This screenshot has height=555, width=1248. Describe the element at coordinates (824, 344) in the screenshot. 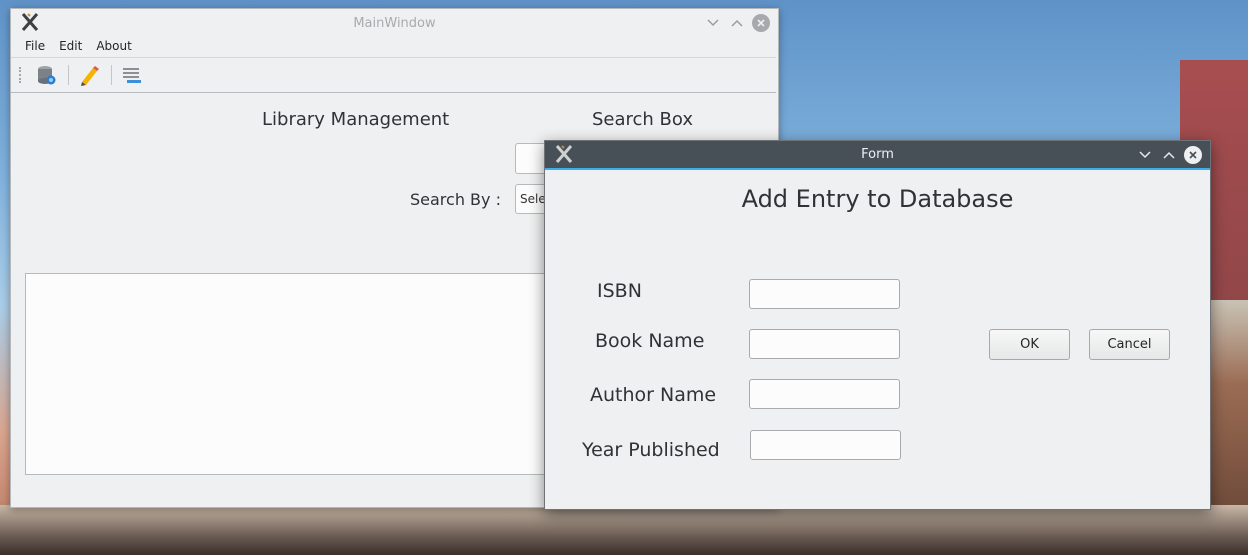

I see `book-name-field` at that location.